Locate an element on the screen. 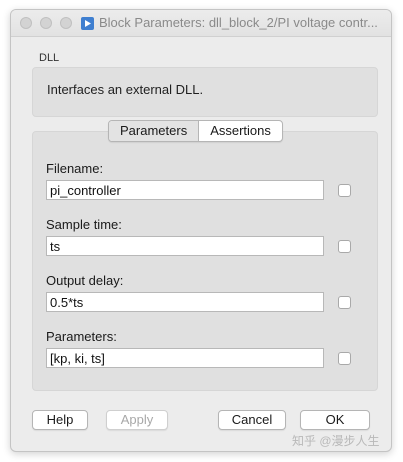 Image resolution: width=403 pixels, height=462 pixels. minimize-window-button is located at coordinates (46, 23).